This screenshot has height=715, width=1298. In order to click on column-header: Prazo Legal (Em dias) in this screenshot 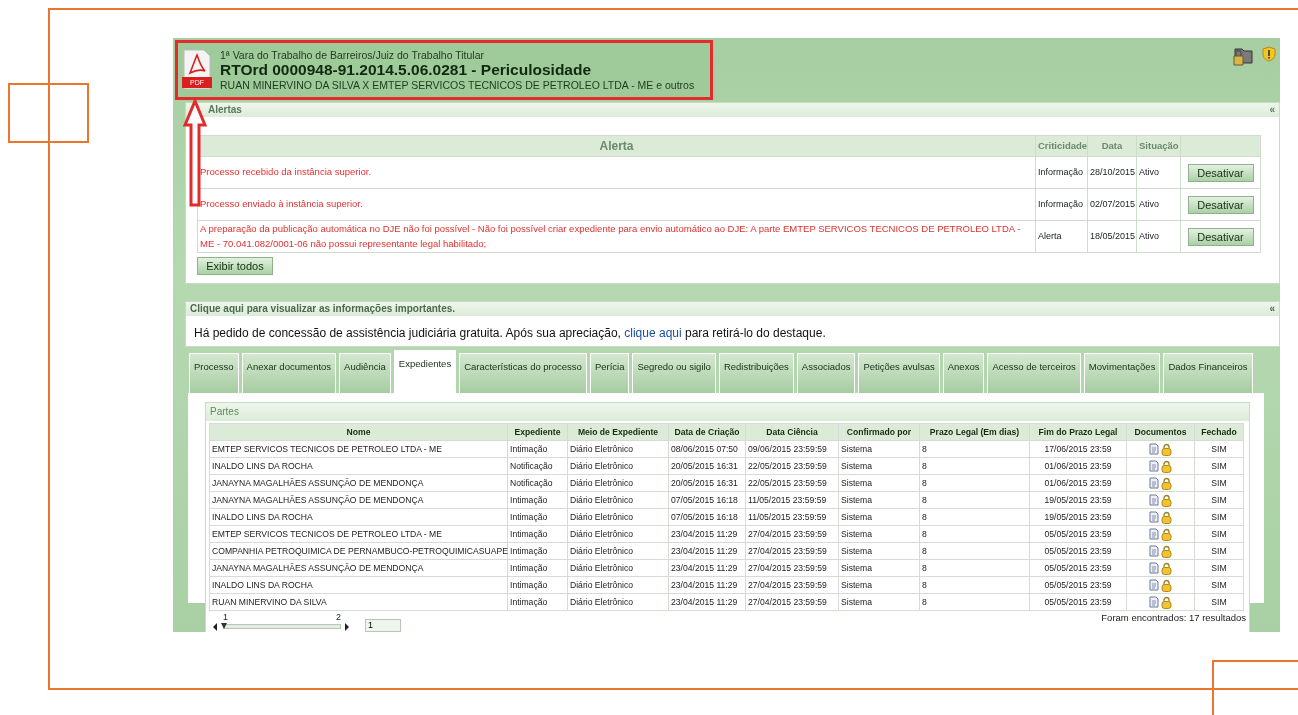, I will do `click(974, 432)`.